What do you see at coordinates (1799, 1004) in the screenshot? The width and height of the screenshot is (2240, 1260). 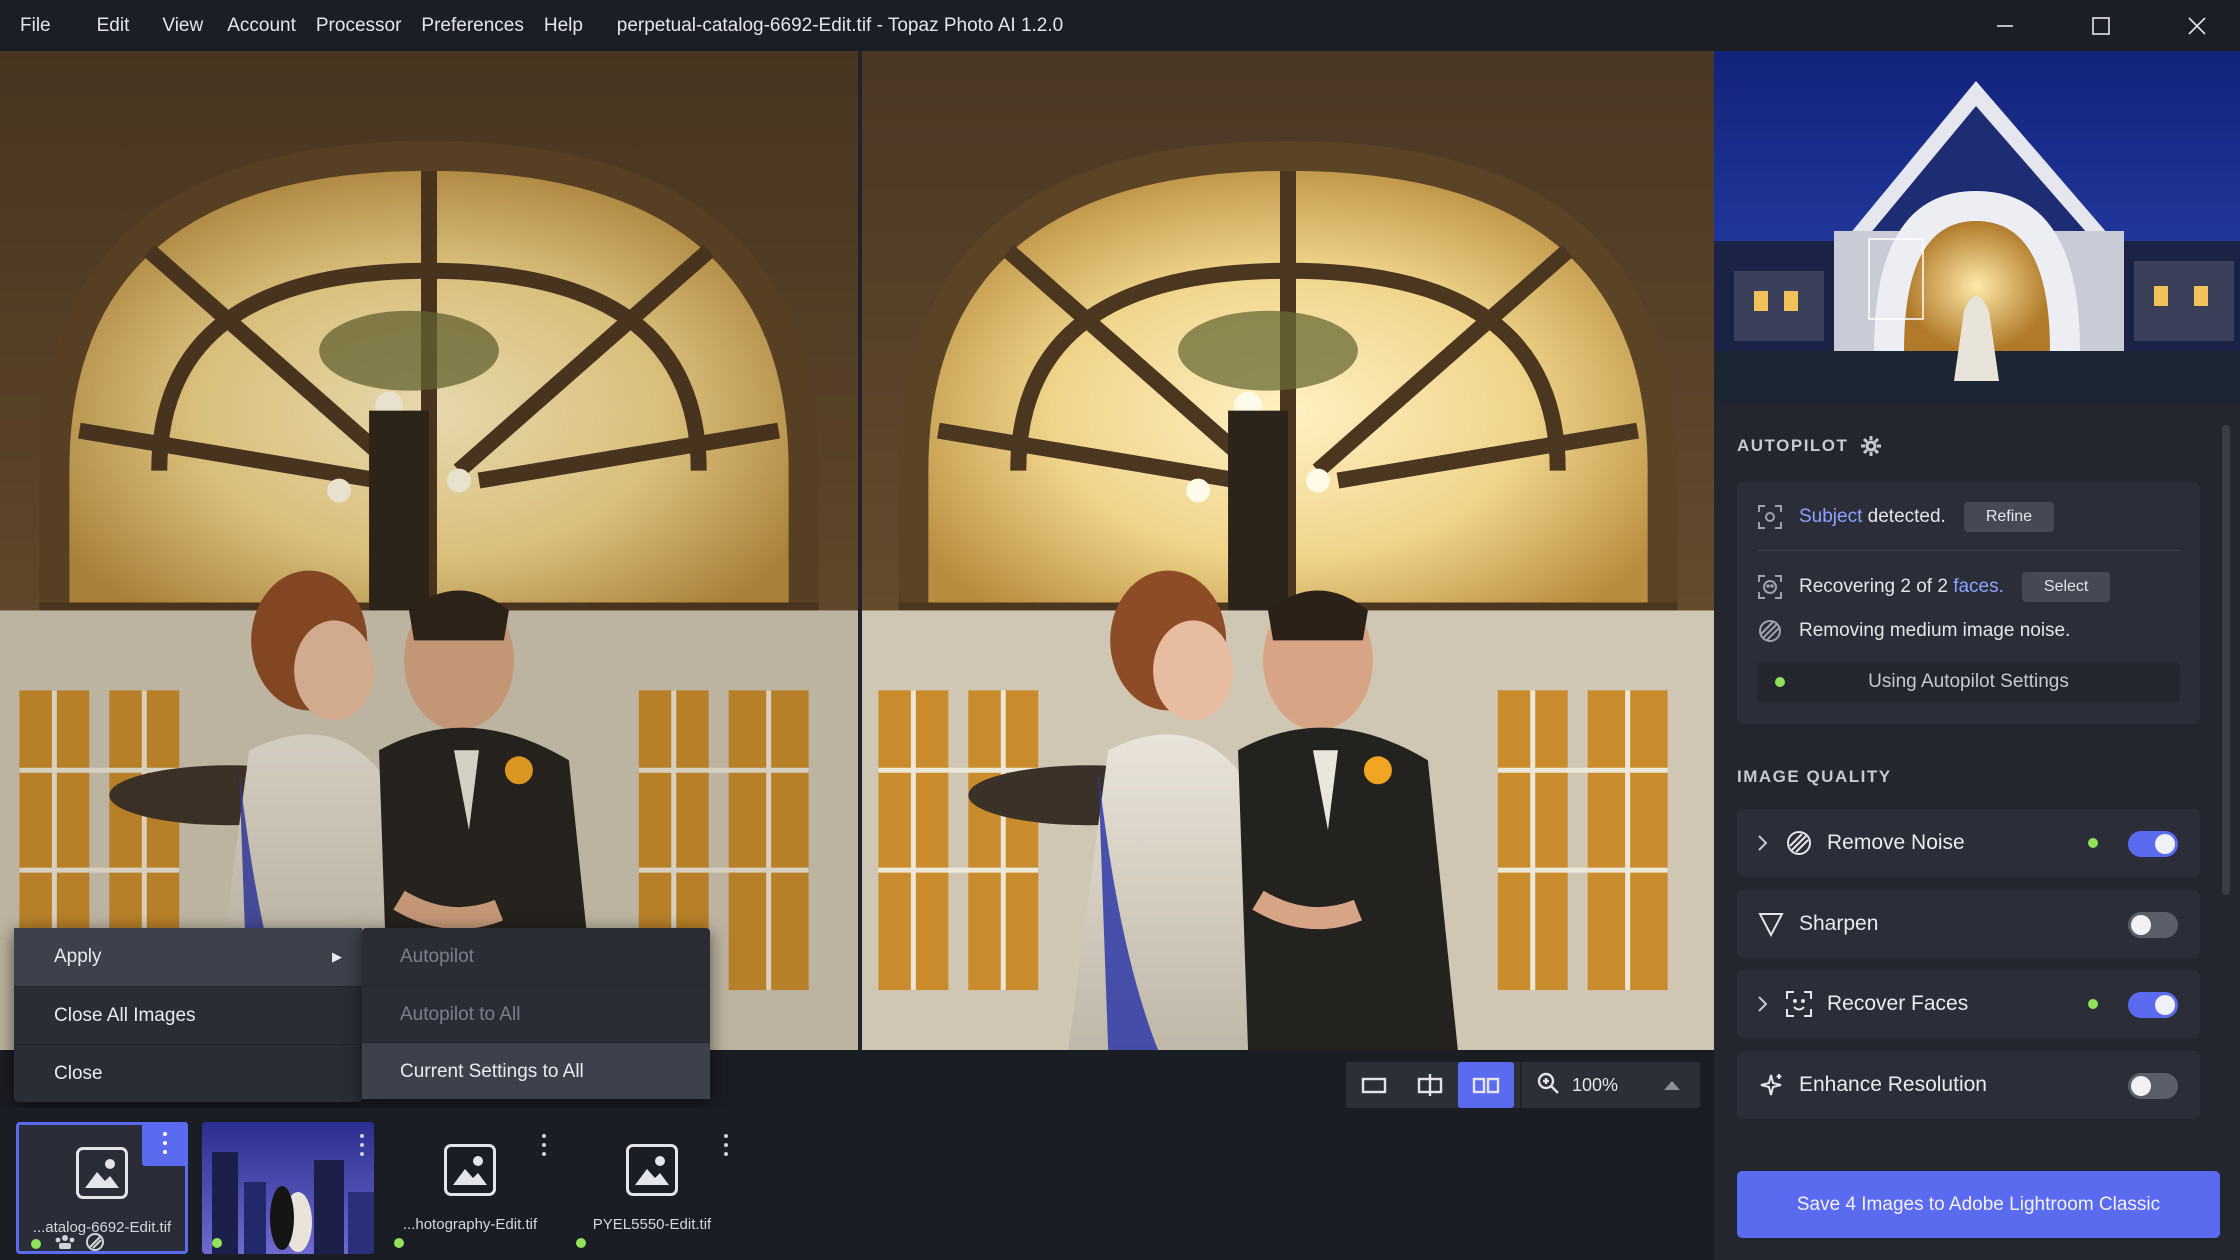 I see `recover-faces-icon` at bounding box center [1799, 1004].